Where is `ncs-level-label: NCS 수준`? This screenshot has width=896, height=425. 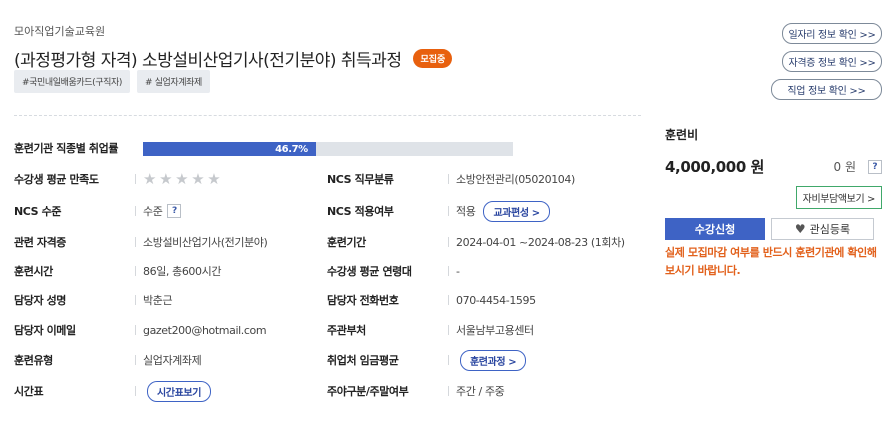 ncs-level-label: NCS 수준 is located at coordinates (38, 211).